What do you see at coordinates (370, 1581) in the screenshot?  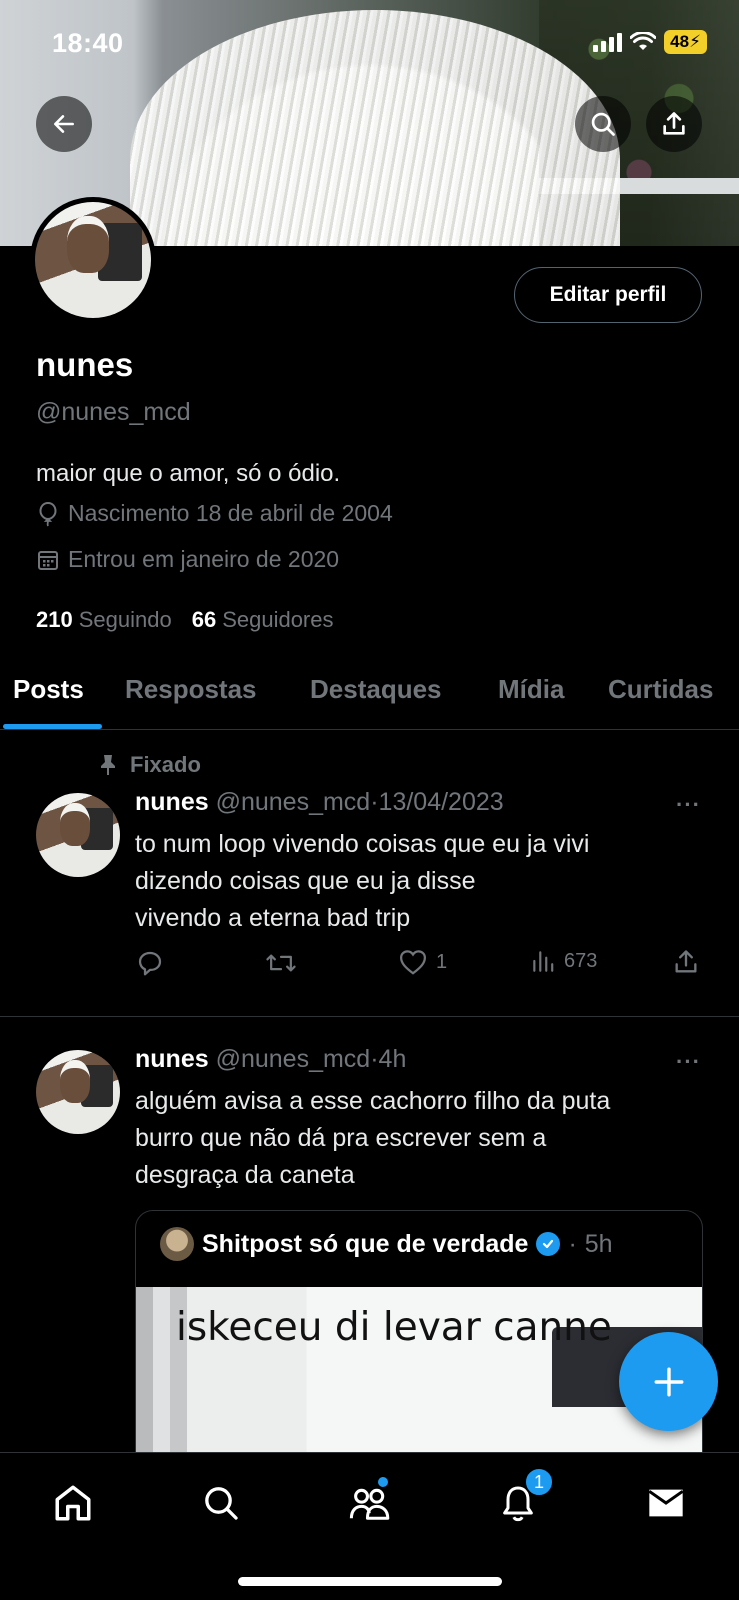 I see `home-indicator` at bounding box center [370, 1581].